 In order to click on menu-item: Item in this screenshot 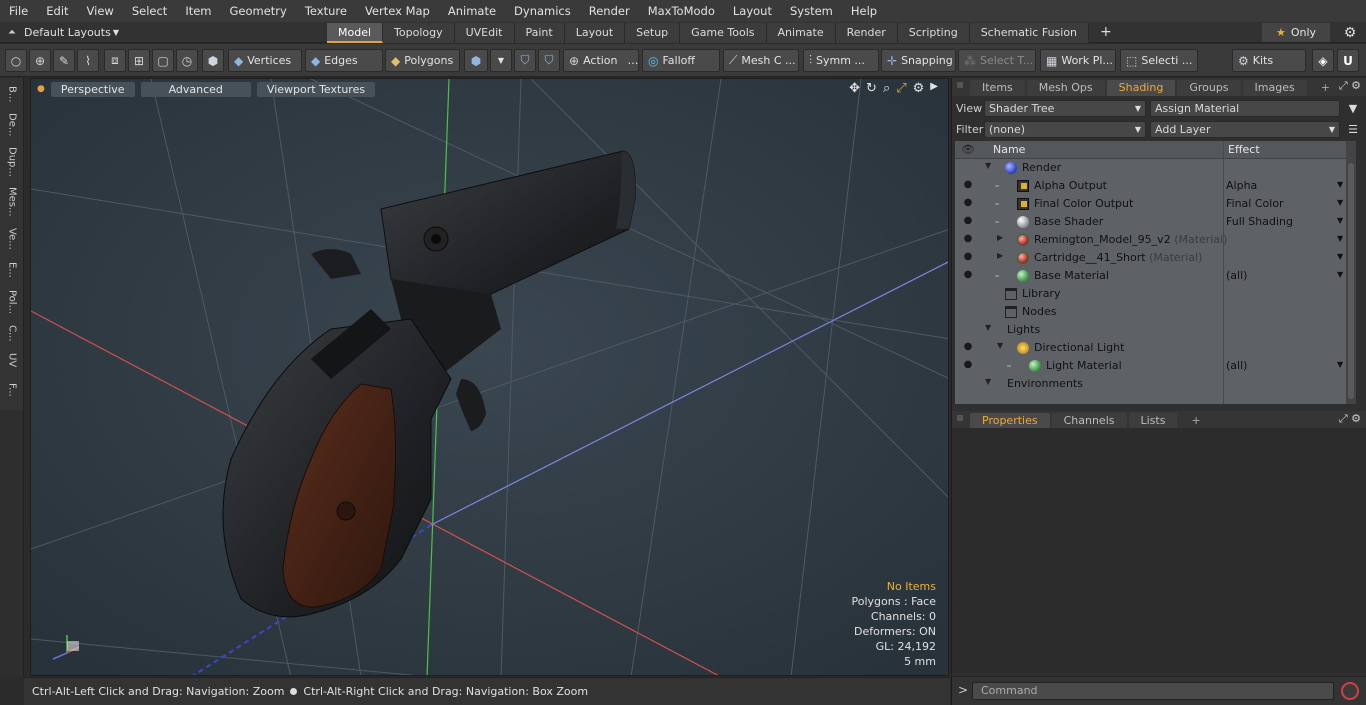, I will do `click(198, 11)`.